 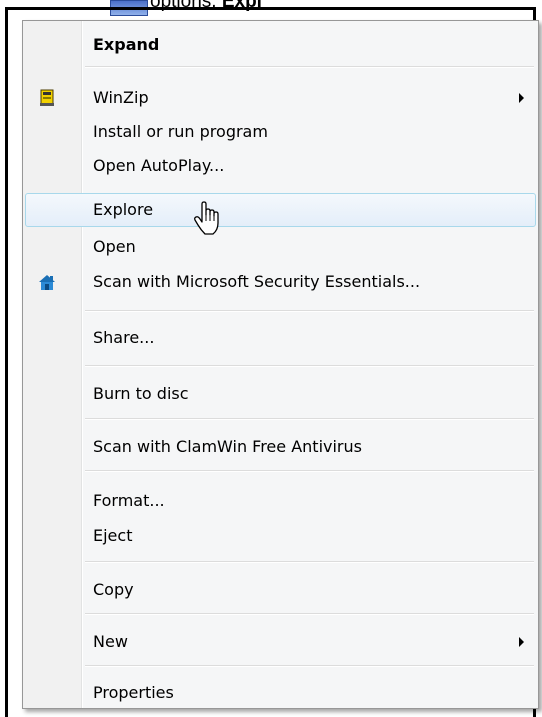 I want to click on menu-item-properties: Properties, so click(x=280, y=693).